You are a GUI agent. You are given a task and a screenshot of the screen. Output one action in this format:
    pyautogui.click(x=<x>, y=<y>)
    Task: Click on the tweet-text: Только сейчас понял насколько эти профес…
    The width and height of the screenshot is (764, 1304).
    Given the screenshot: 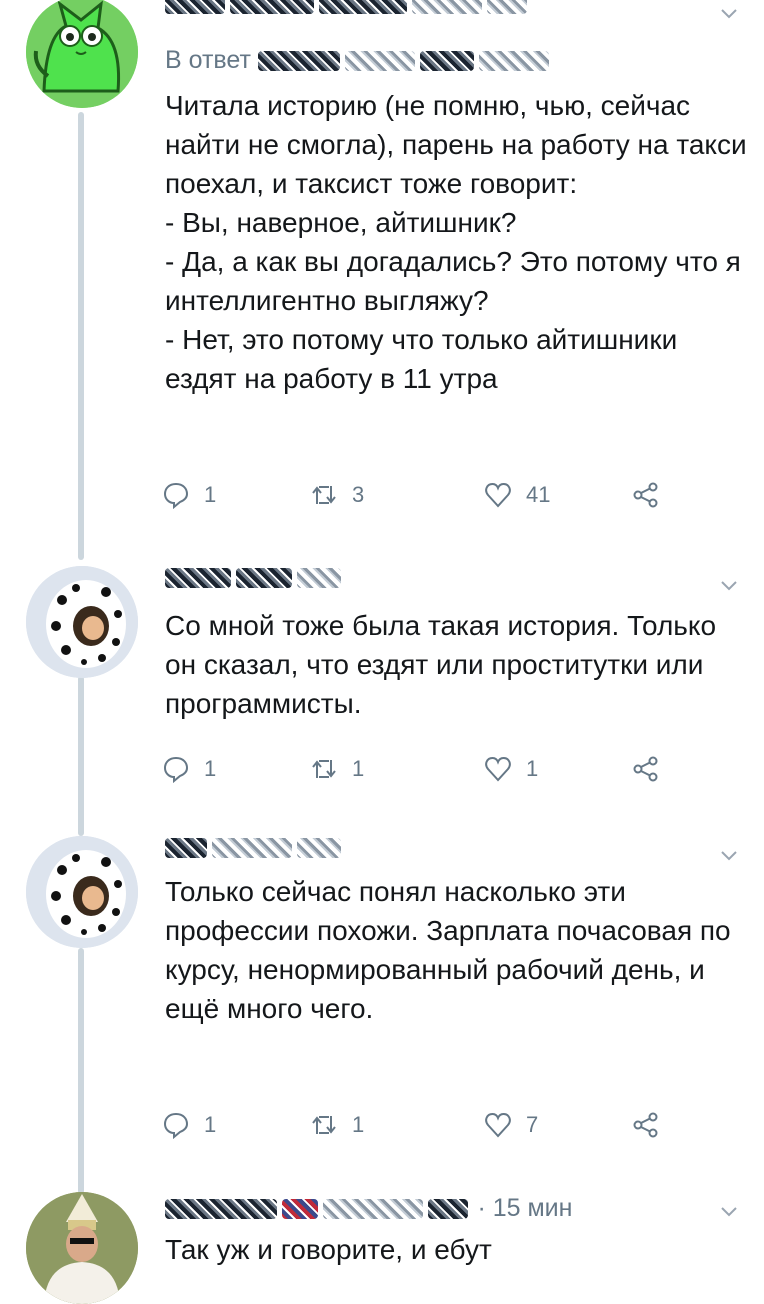 What is the action you would take?
    pyautogui.click(x=448, y=950)
    